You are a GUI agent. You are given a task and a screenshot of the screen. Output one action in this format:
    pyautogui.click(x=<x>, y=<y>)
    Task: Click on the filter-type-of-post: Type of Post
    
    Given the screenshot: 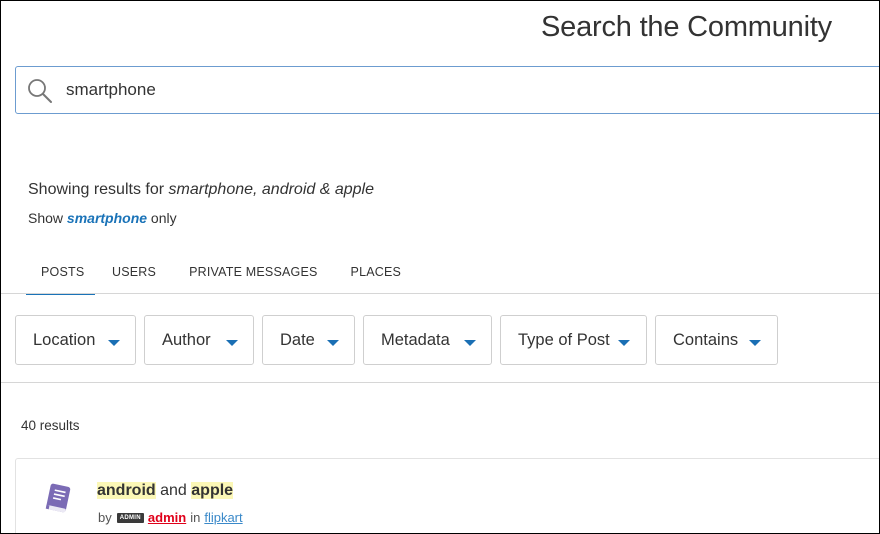 What is the action you would take?
    pyautogui.click(x=573, y=340)
    